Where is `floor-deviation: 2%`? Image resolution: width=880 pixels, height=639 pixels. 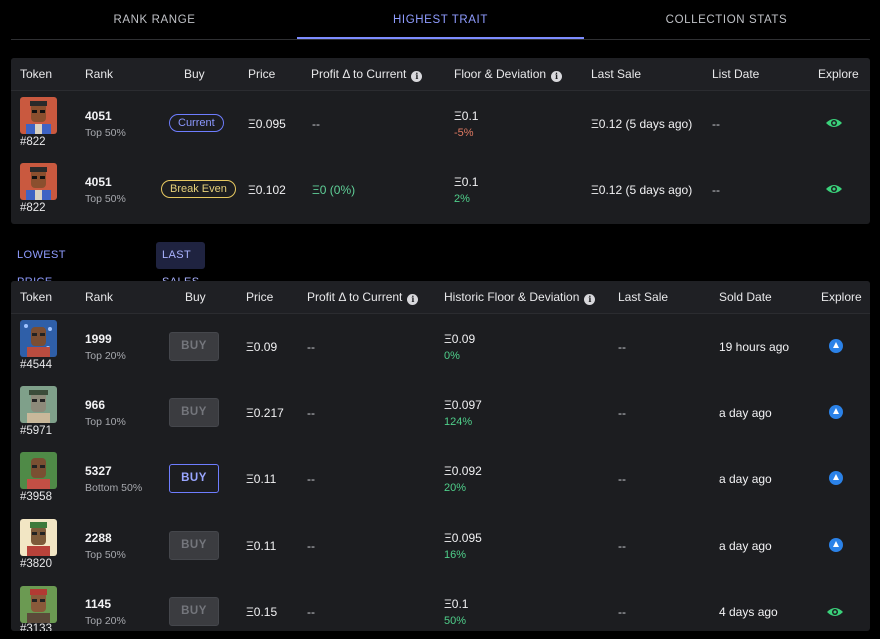 floor-deviation: 2% is located at coordinates (462, 199).